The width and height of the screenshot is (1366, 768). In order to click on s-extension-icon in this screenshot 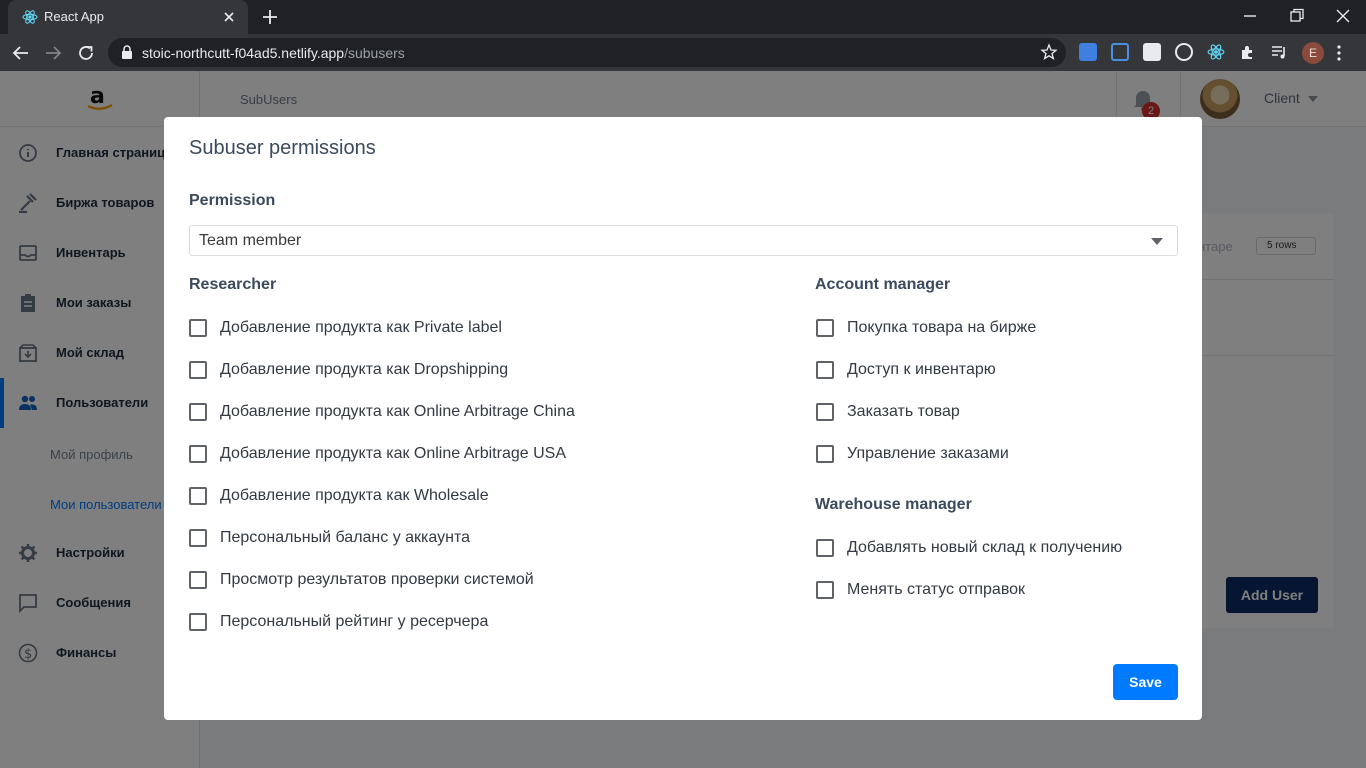, I will do `click(1152, 52)`.